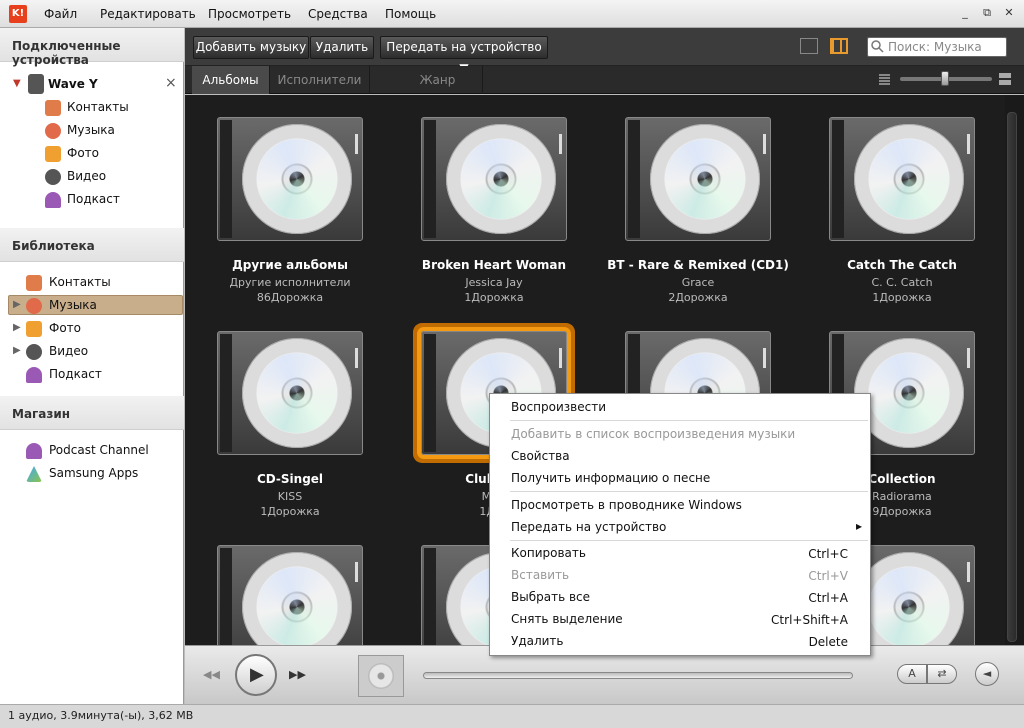  I want to click on album-artist: Grace, so click(698, 282).